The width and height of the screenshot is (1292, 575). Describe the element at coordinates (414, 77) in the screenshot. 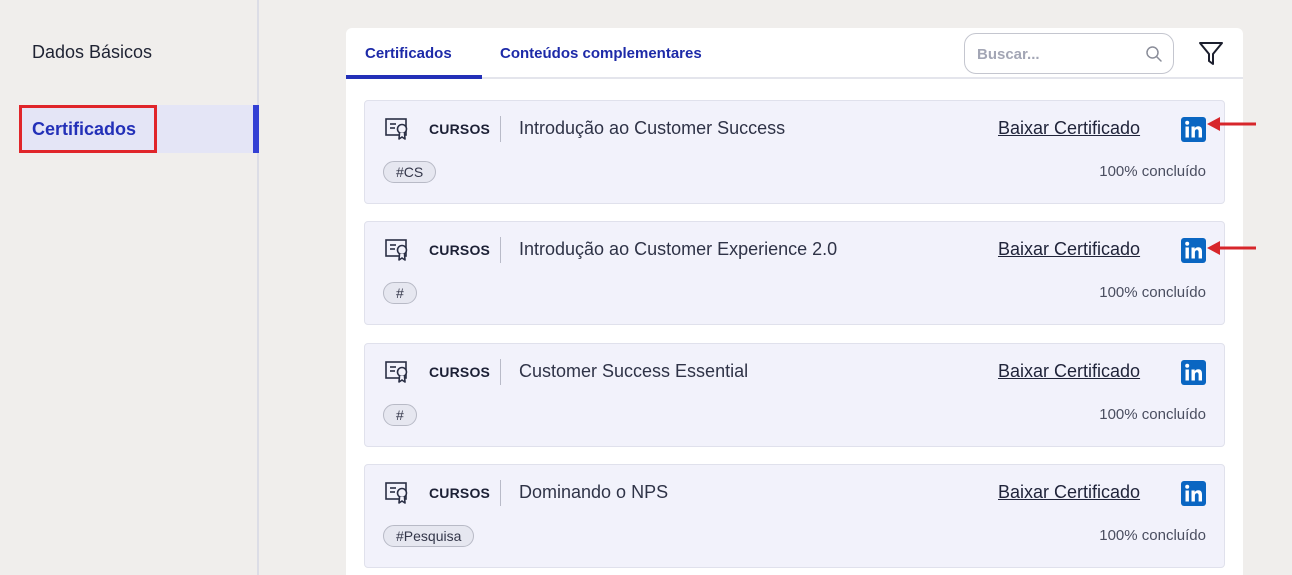

I see `active-tab-indicator` at that location.